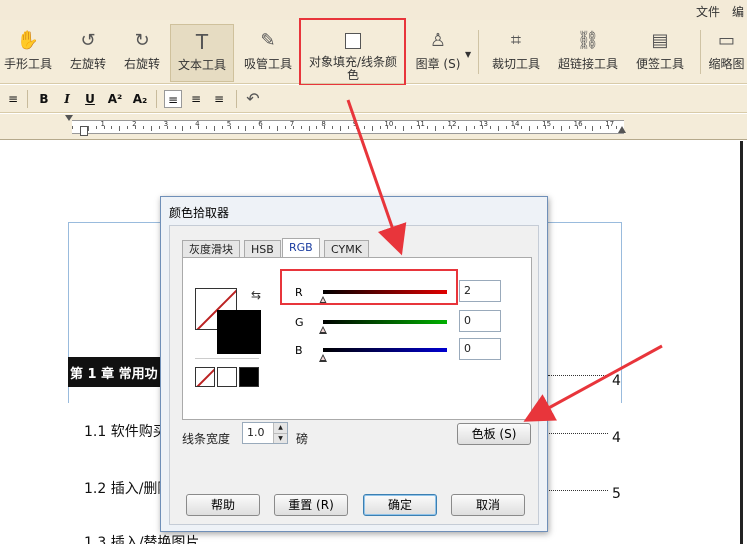  What do you see at coordinates (211, 249) in the screenshot?
I see `tab-grayscale: 灰度滑块` at bounding box center [211, 249].